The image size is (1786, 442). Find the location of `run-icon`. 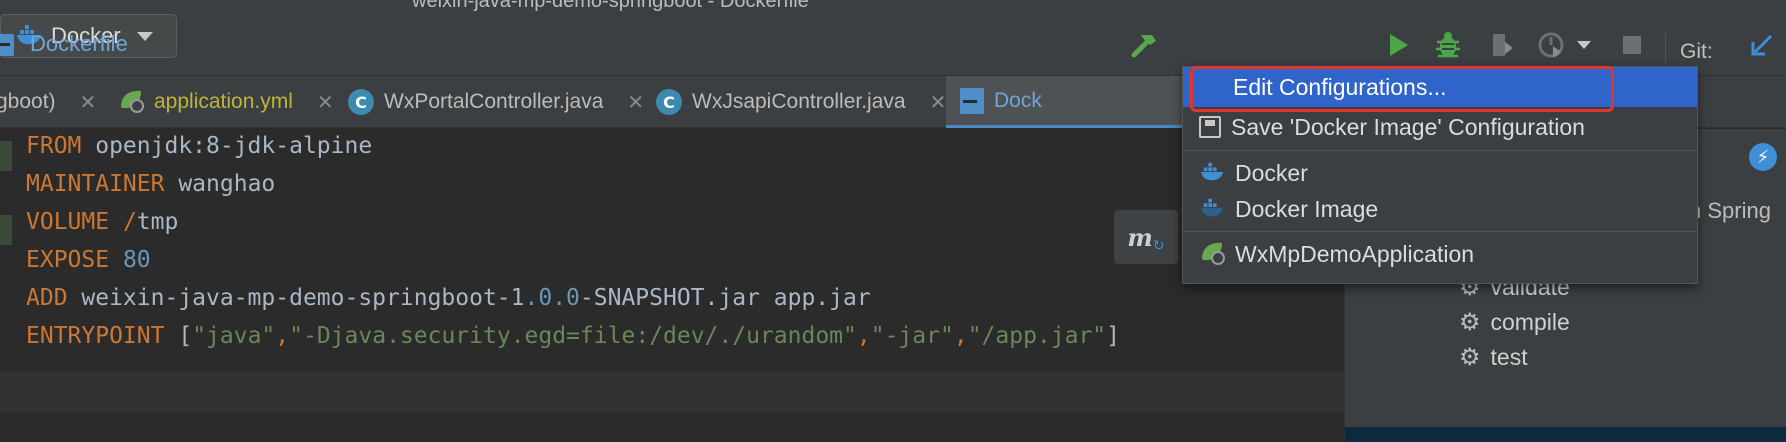

run-icon is located at coordinates (1399, 45).